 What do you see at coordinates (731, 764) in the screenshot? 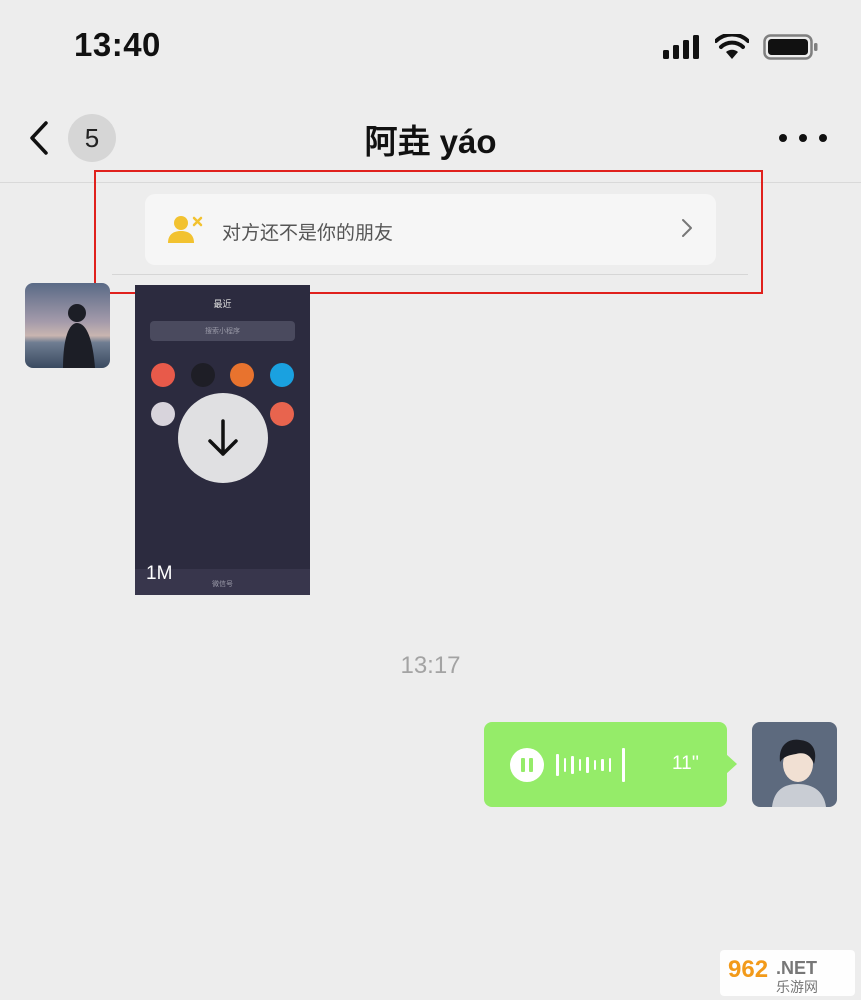
I see `voice-bubble-tail` at bounding box center [731, 764].